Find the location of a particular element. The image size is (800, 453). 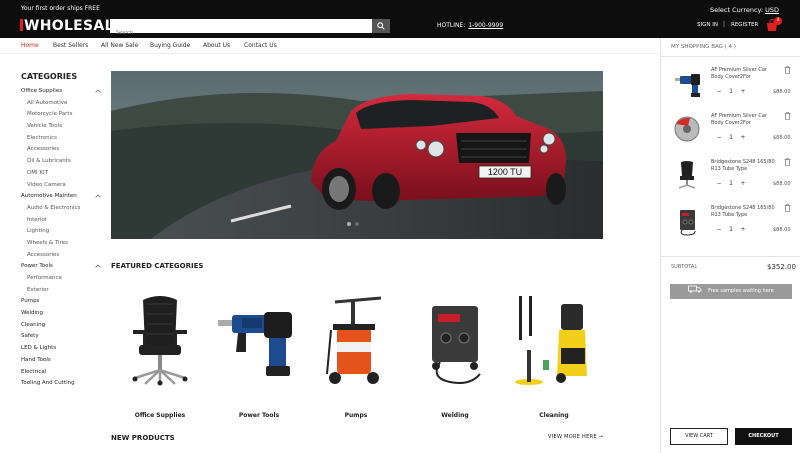

featured-category-pumps: Pumps is located at coordinates (356, 354).